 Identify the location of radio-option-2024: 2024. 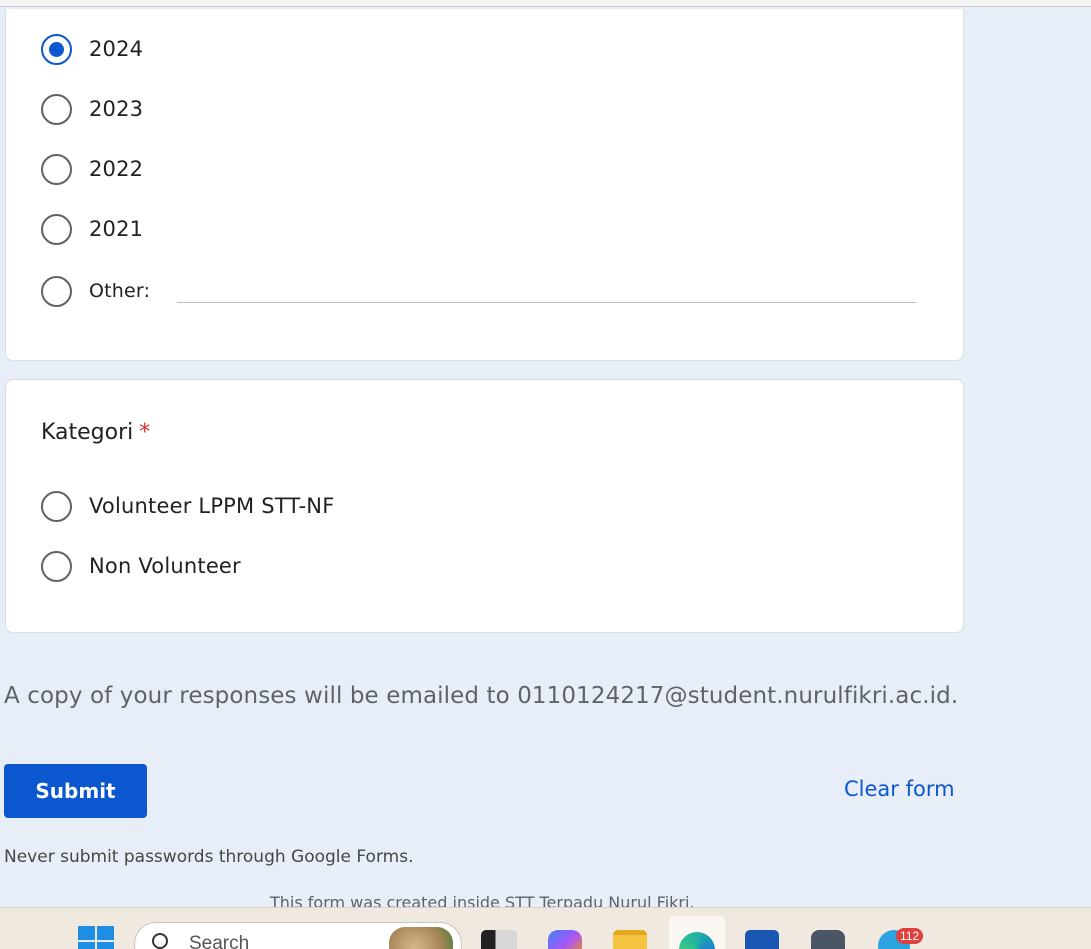
(92, 49).